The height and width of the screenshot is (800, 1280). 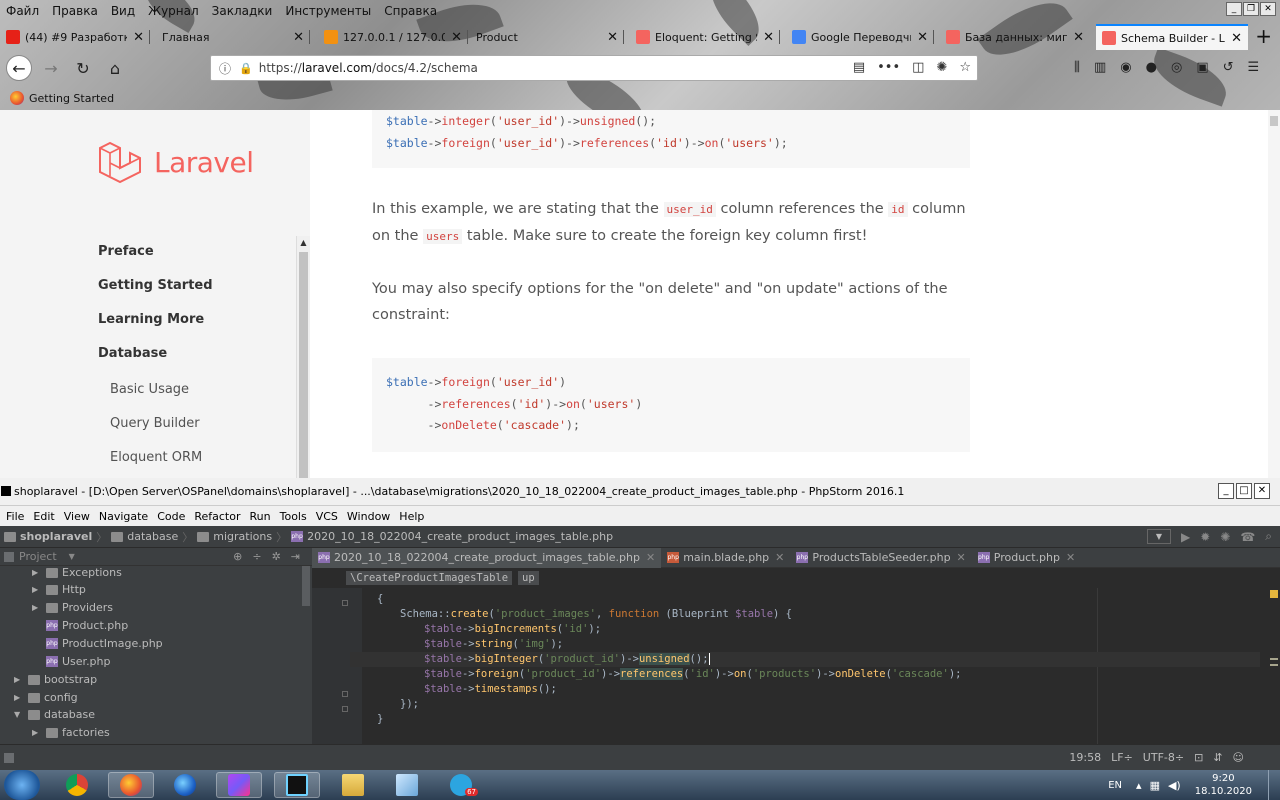 What do you see at coordinates (941, 67) in the screenshot?
I see `extension-icon: ✺` at bounding box center [941, 67].